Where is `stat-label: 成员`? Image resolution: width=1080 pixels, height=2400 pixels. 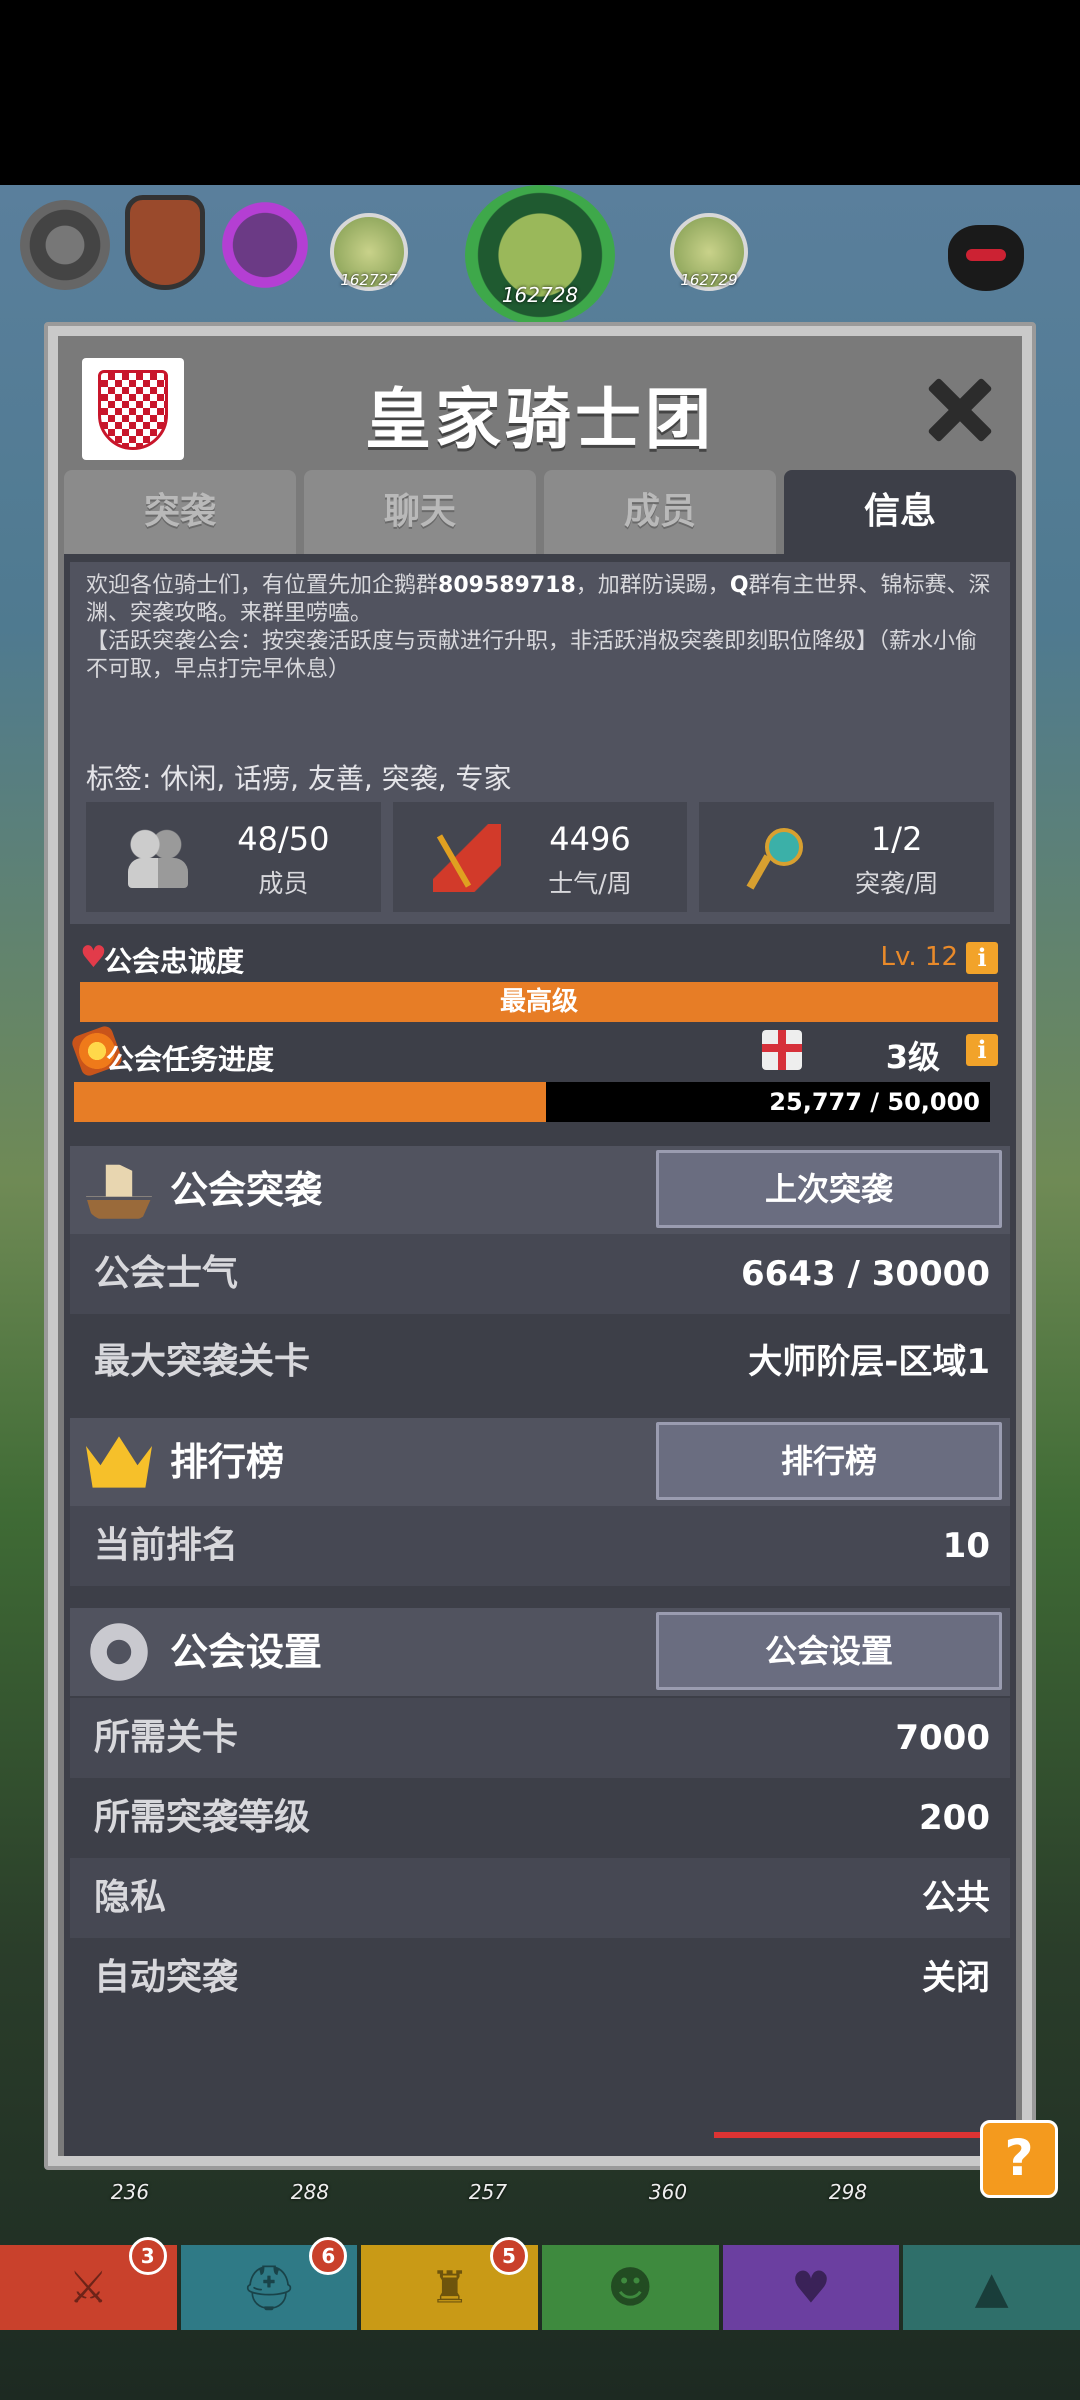
stat-label: 成员 is located at coordinates (283, 883).